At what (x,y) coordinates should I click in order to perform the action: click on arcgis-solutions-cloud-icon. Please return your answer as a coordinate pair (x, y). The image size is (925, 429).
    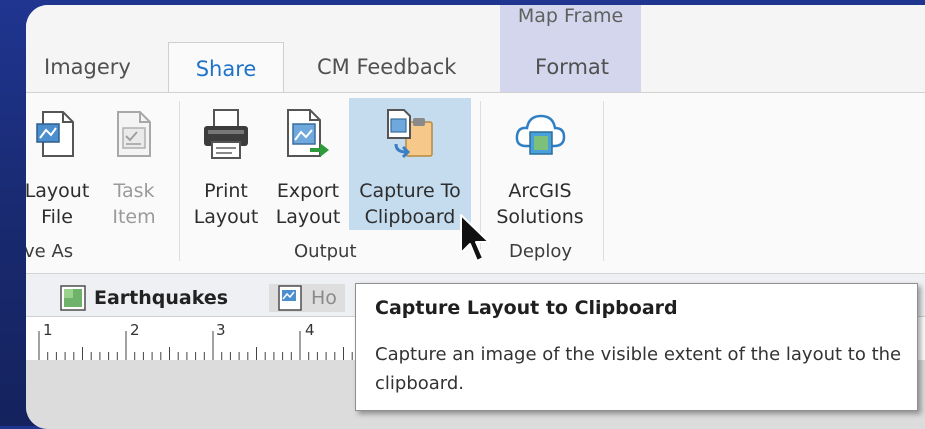
    Looking at the image, I should click on (540, 134).